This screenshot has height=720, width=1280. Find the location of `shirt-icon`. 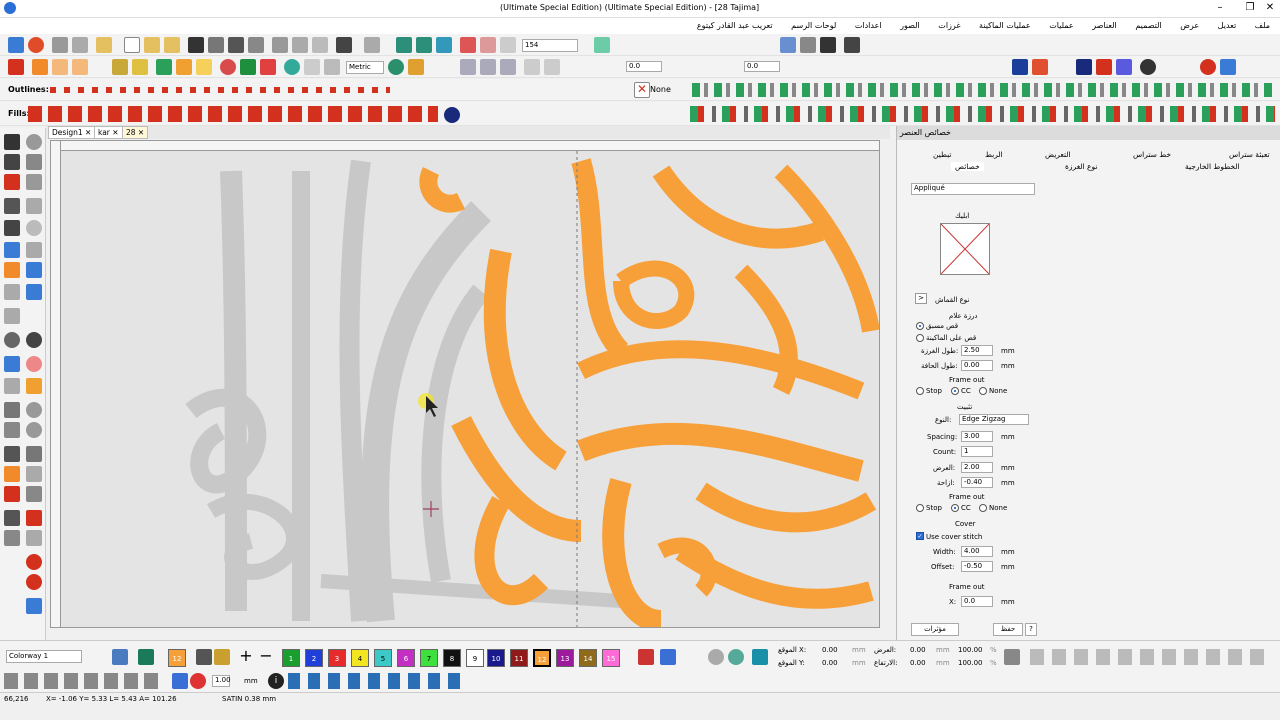

shirt-icon is located at coordinates (248, 67).